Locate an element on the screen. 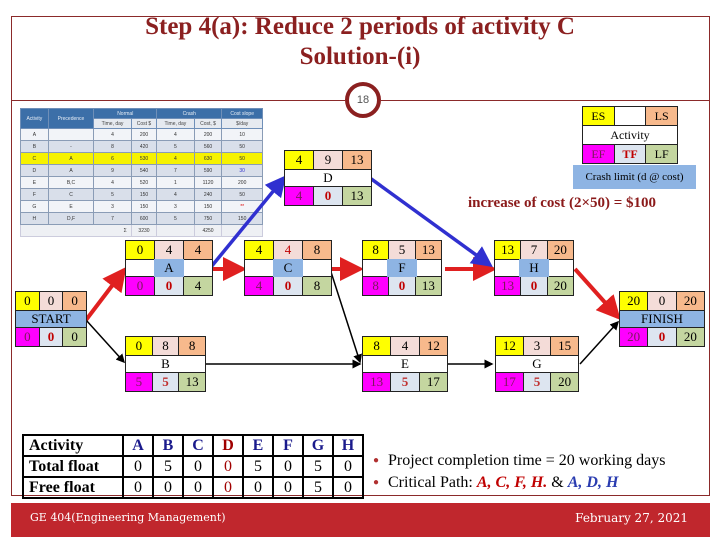 The image size is (720, 540). h-es: 13 is located at coordinates (508, 250).